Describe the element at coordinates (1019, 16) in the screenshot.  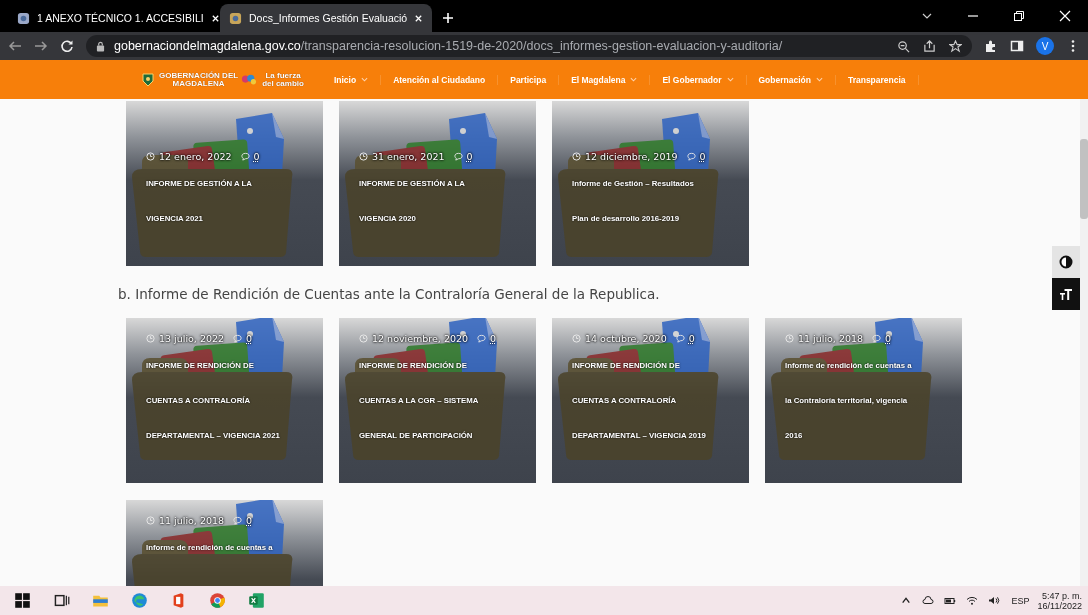
I see `restore-icon` at that location.